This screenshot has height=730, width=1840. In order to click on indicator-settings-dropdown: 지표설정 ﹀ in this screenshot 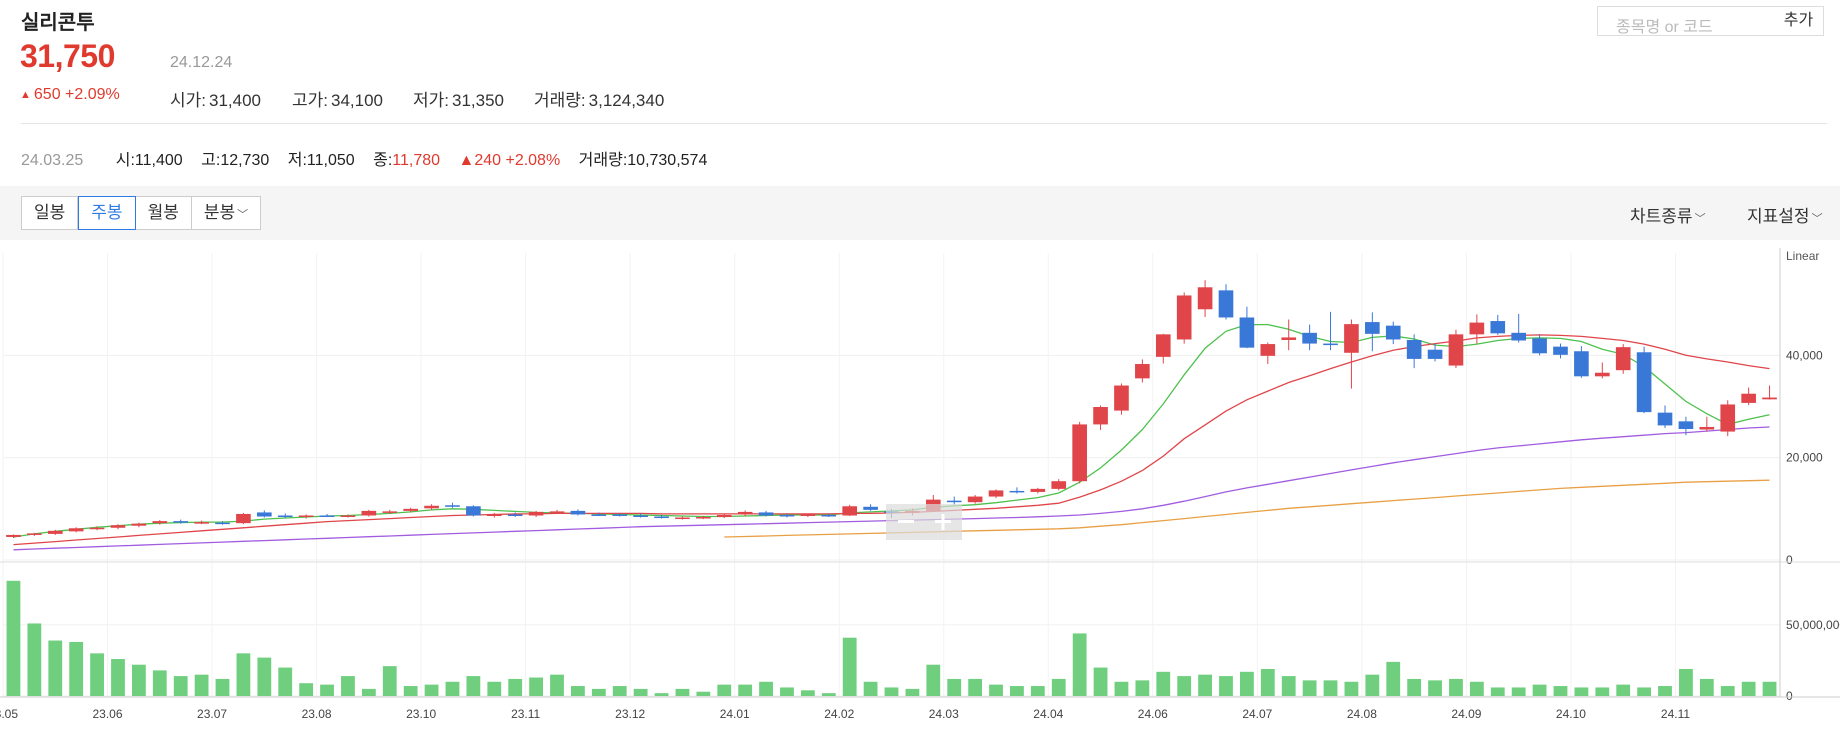, I will do `click(1785, 214)`.